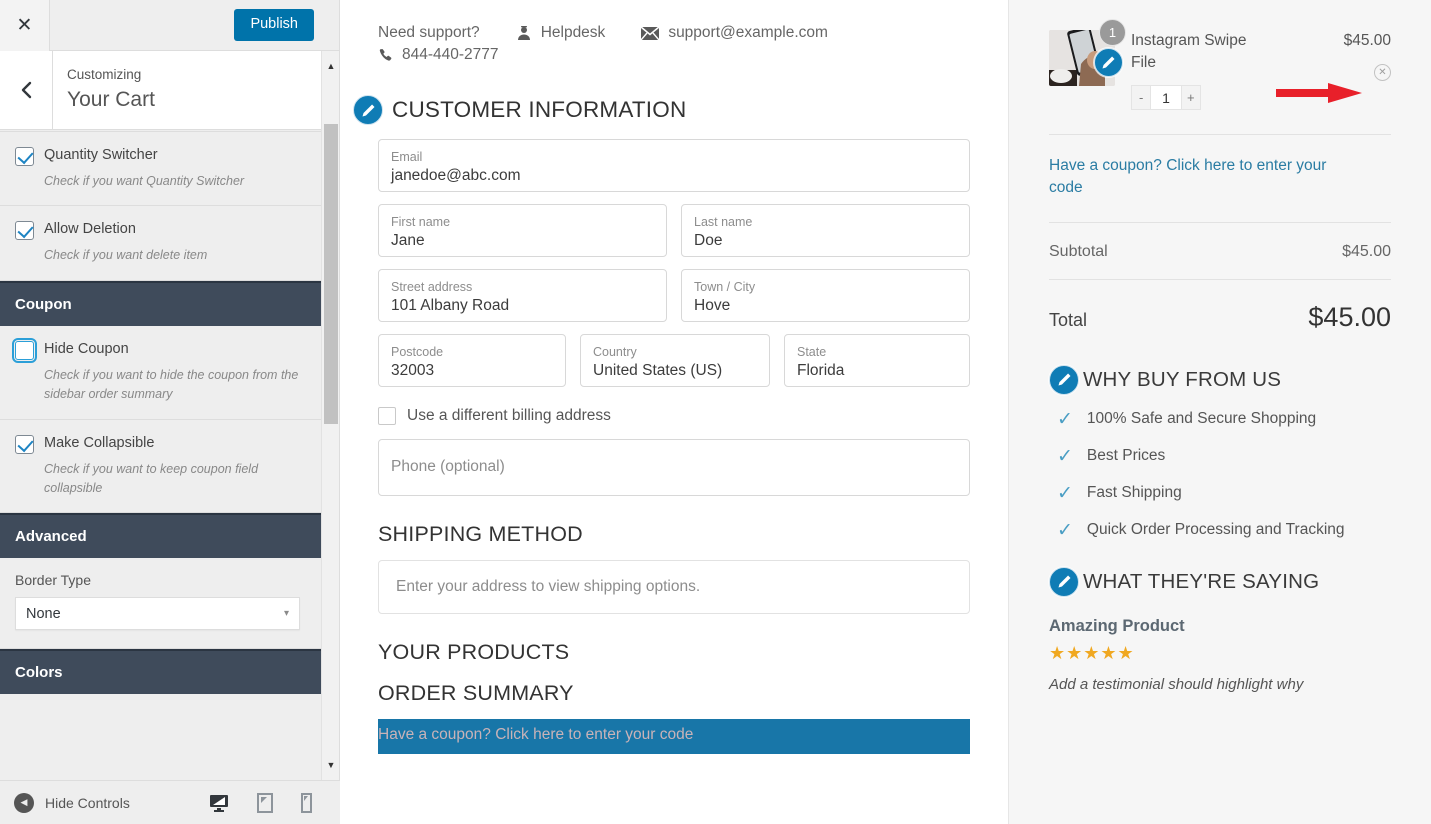  I want to click on helpdesk-label: Helpdesk, so click(573, 32).